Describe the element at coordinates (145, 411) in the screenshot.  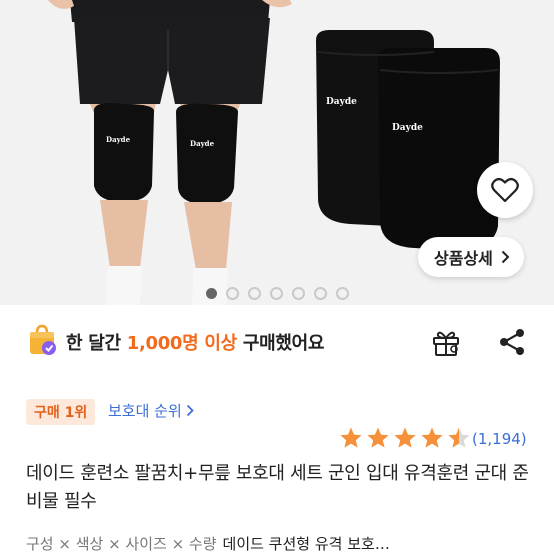
I see `category-rank-label: 보호대 순위` at that location.